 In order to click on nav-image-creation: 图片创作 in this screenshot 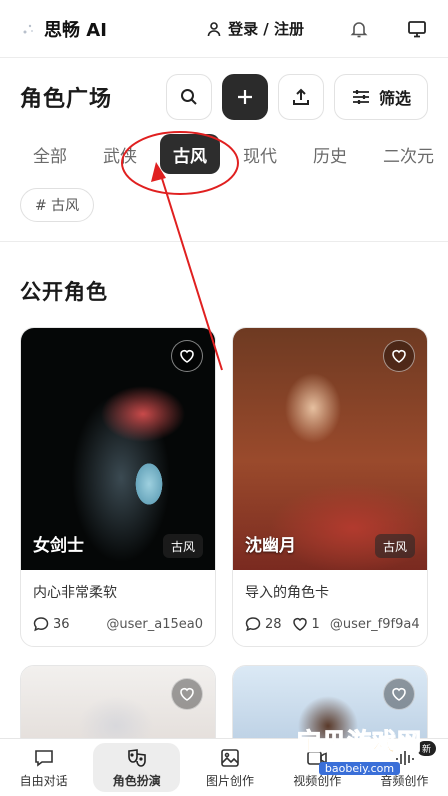, I will do `click(229, 767)`.